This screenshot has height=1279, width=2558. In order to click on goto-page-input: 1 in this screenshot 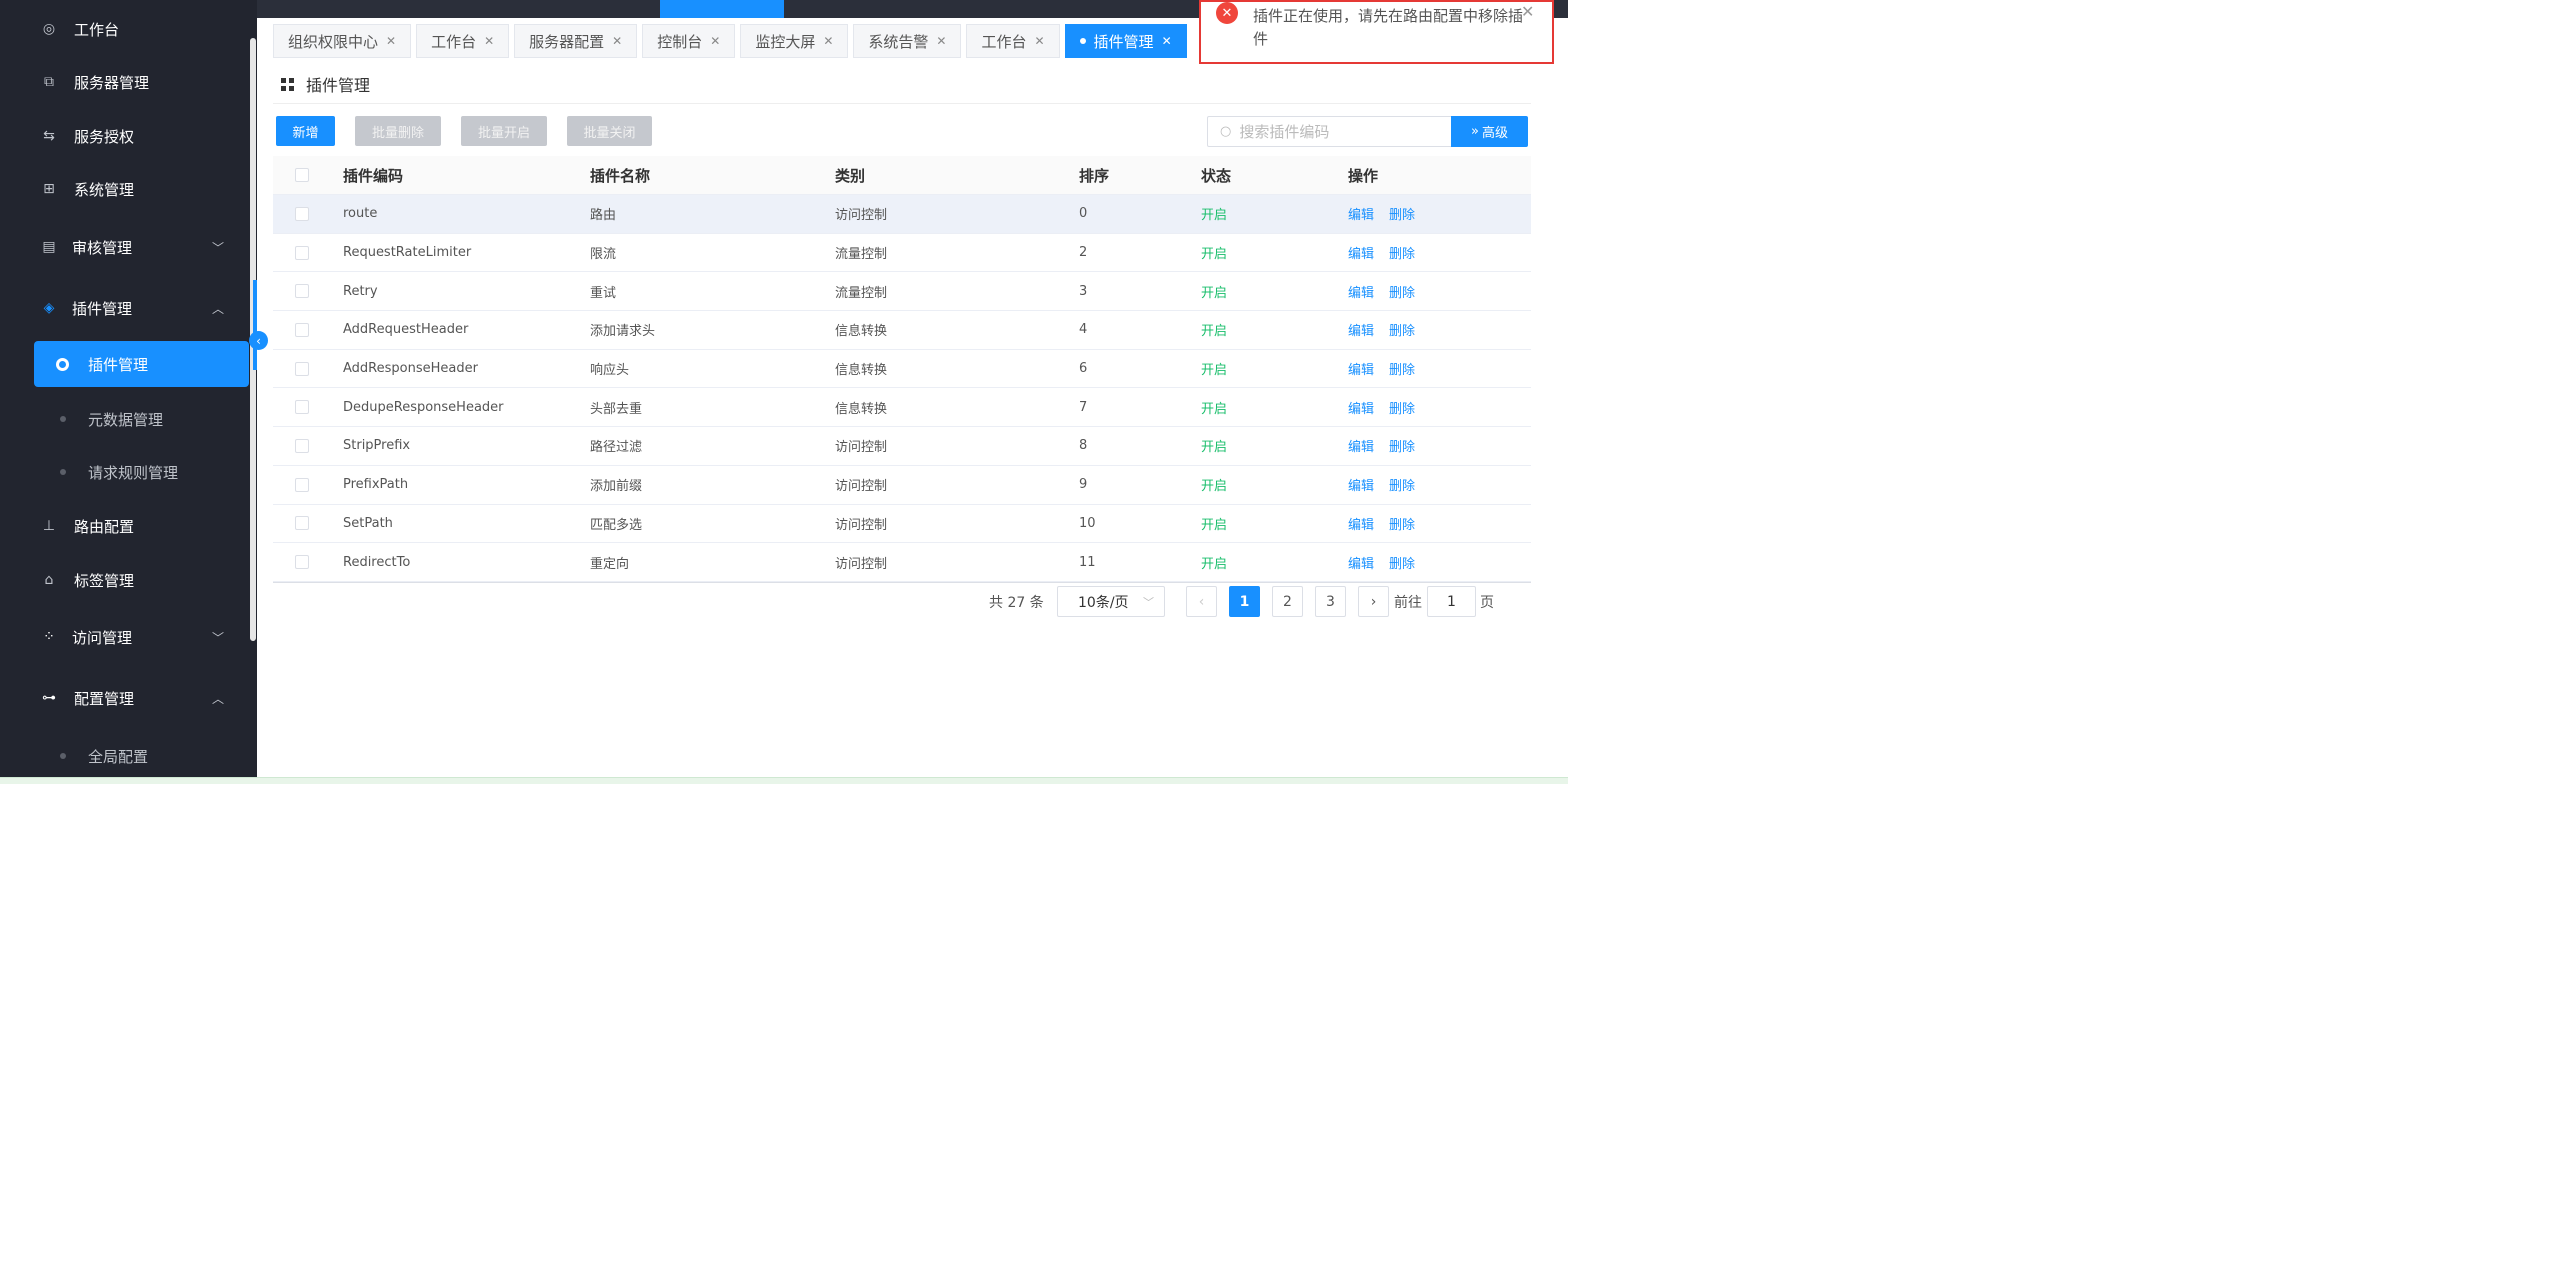, I will do `click(1451, 601)`.